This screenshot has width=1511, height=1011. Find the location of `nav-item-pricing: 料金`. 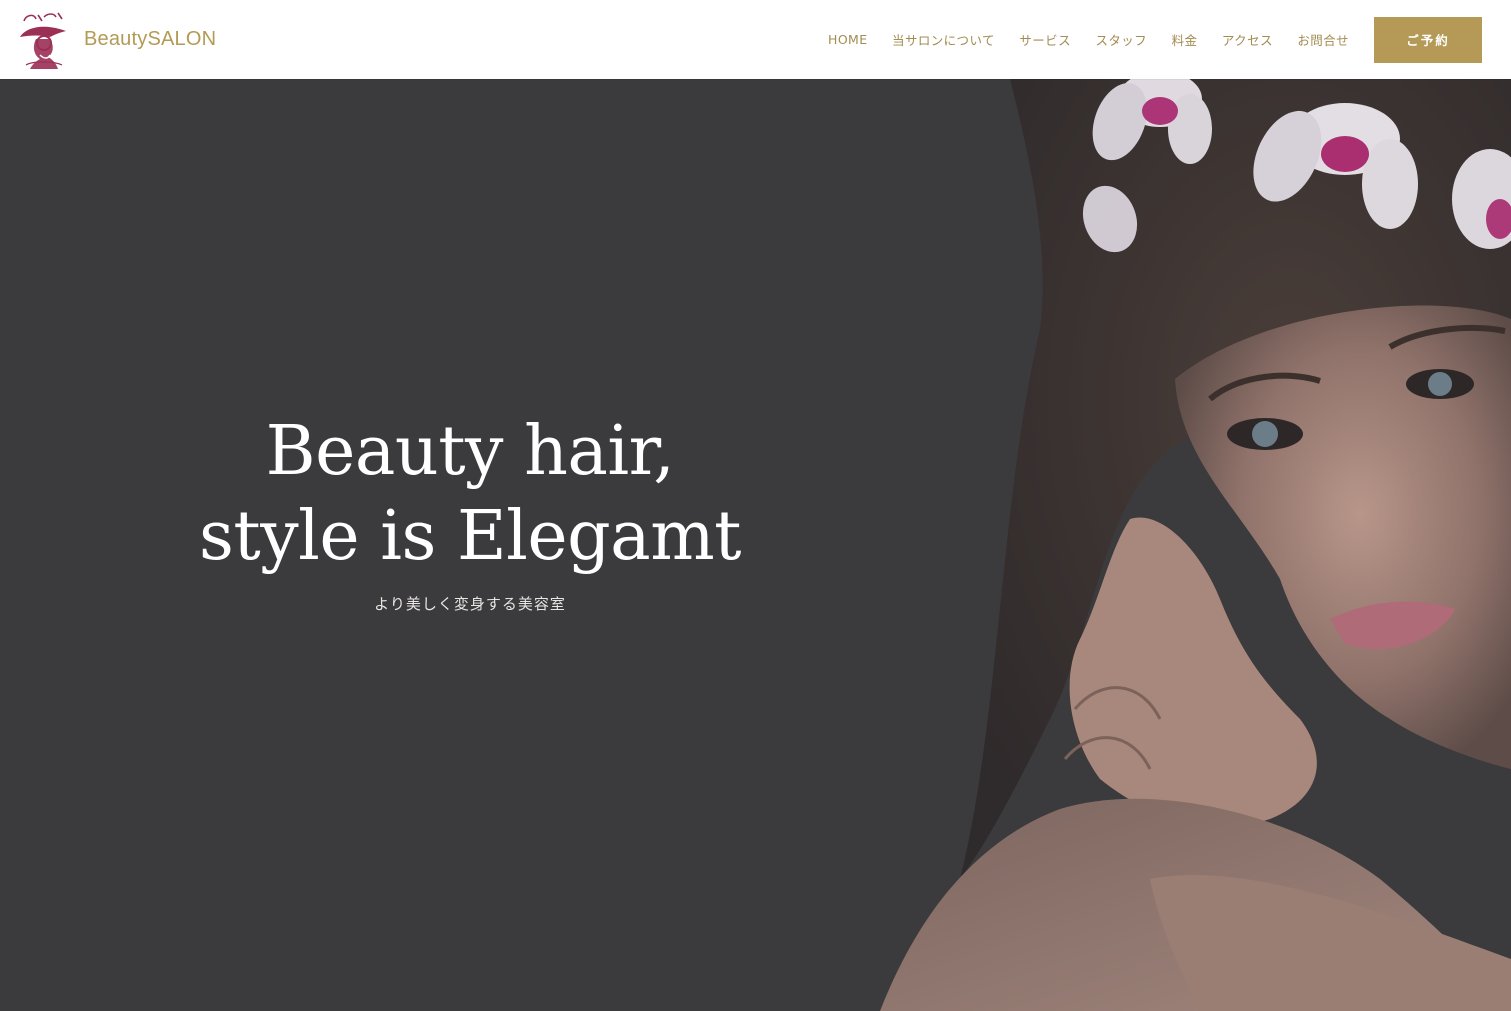

nav-item-pricing: 料金 is located at coordinates (1185, 39).